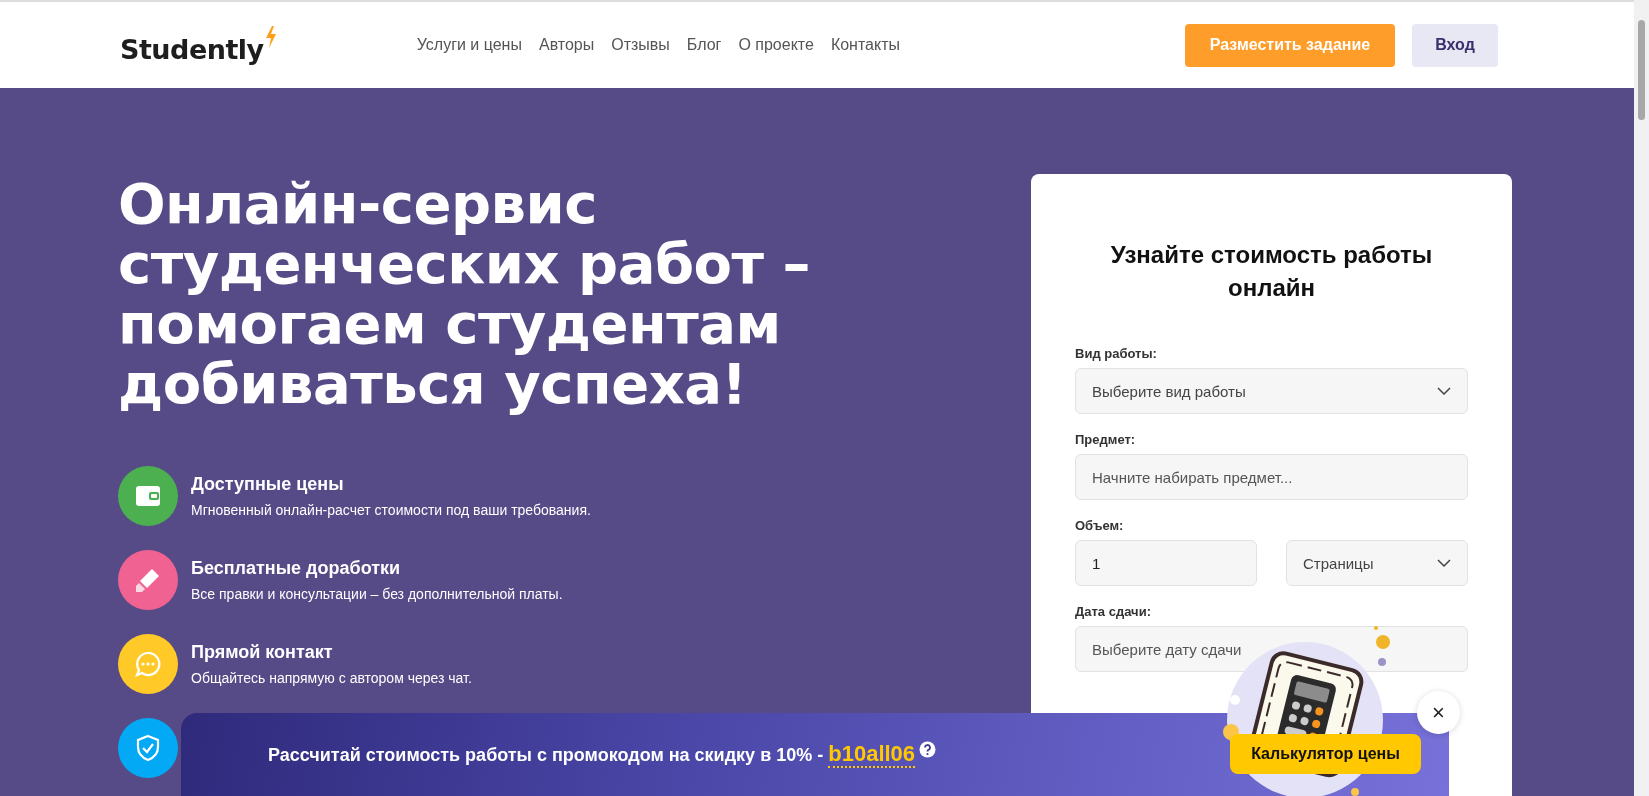 Image resolution: width=1649 pixels, height=796 pixels. Describe the element at coordinates (1113, 611) in the screenshot. I see `field-label: Дата сдачи:` at that location.